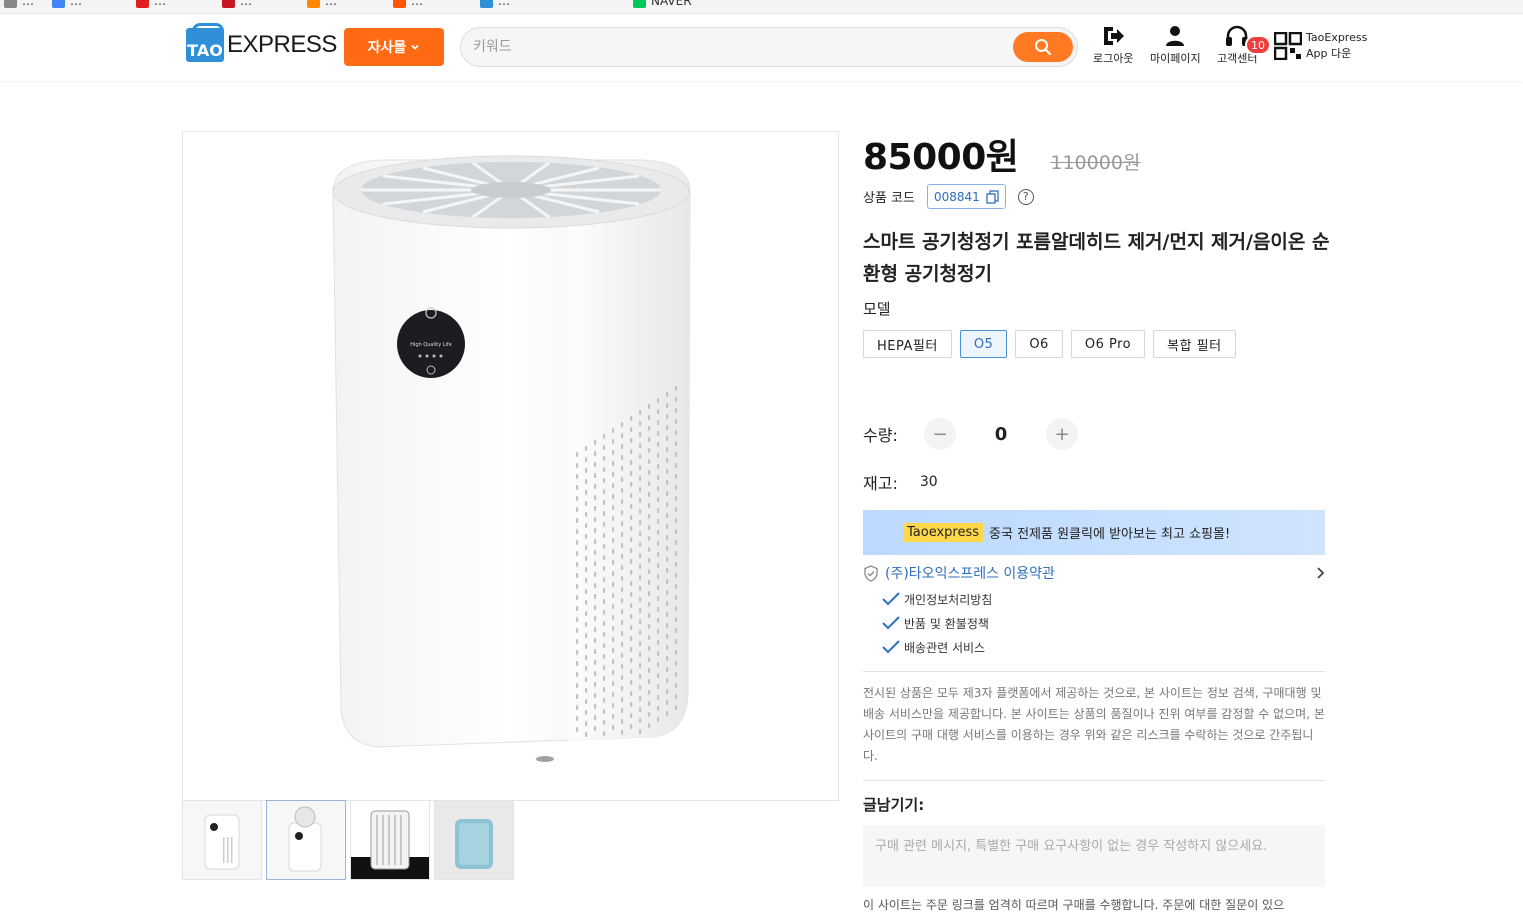  What do you see at coordinates (907, 344) in the screenshot?
I see `option-hepa-filter: HEPA필터` at bounding box center [907, 344].